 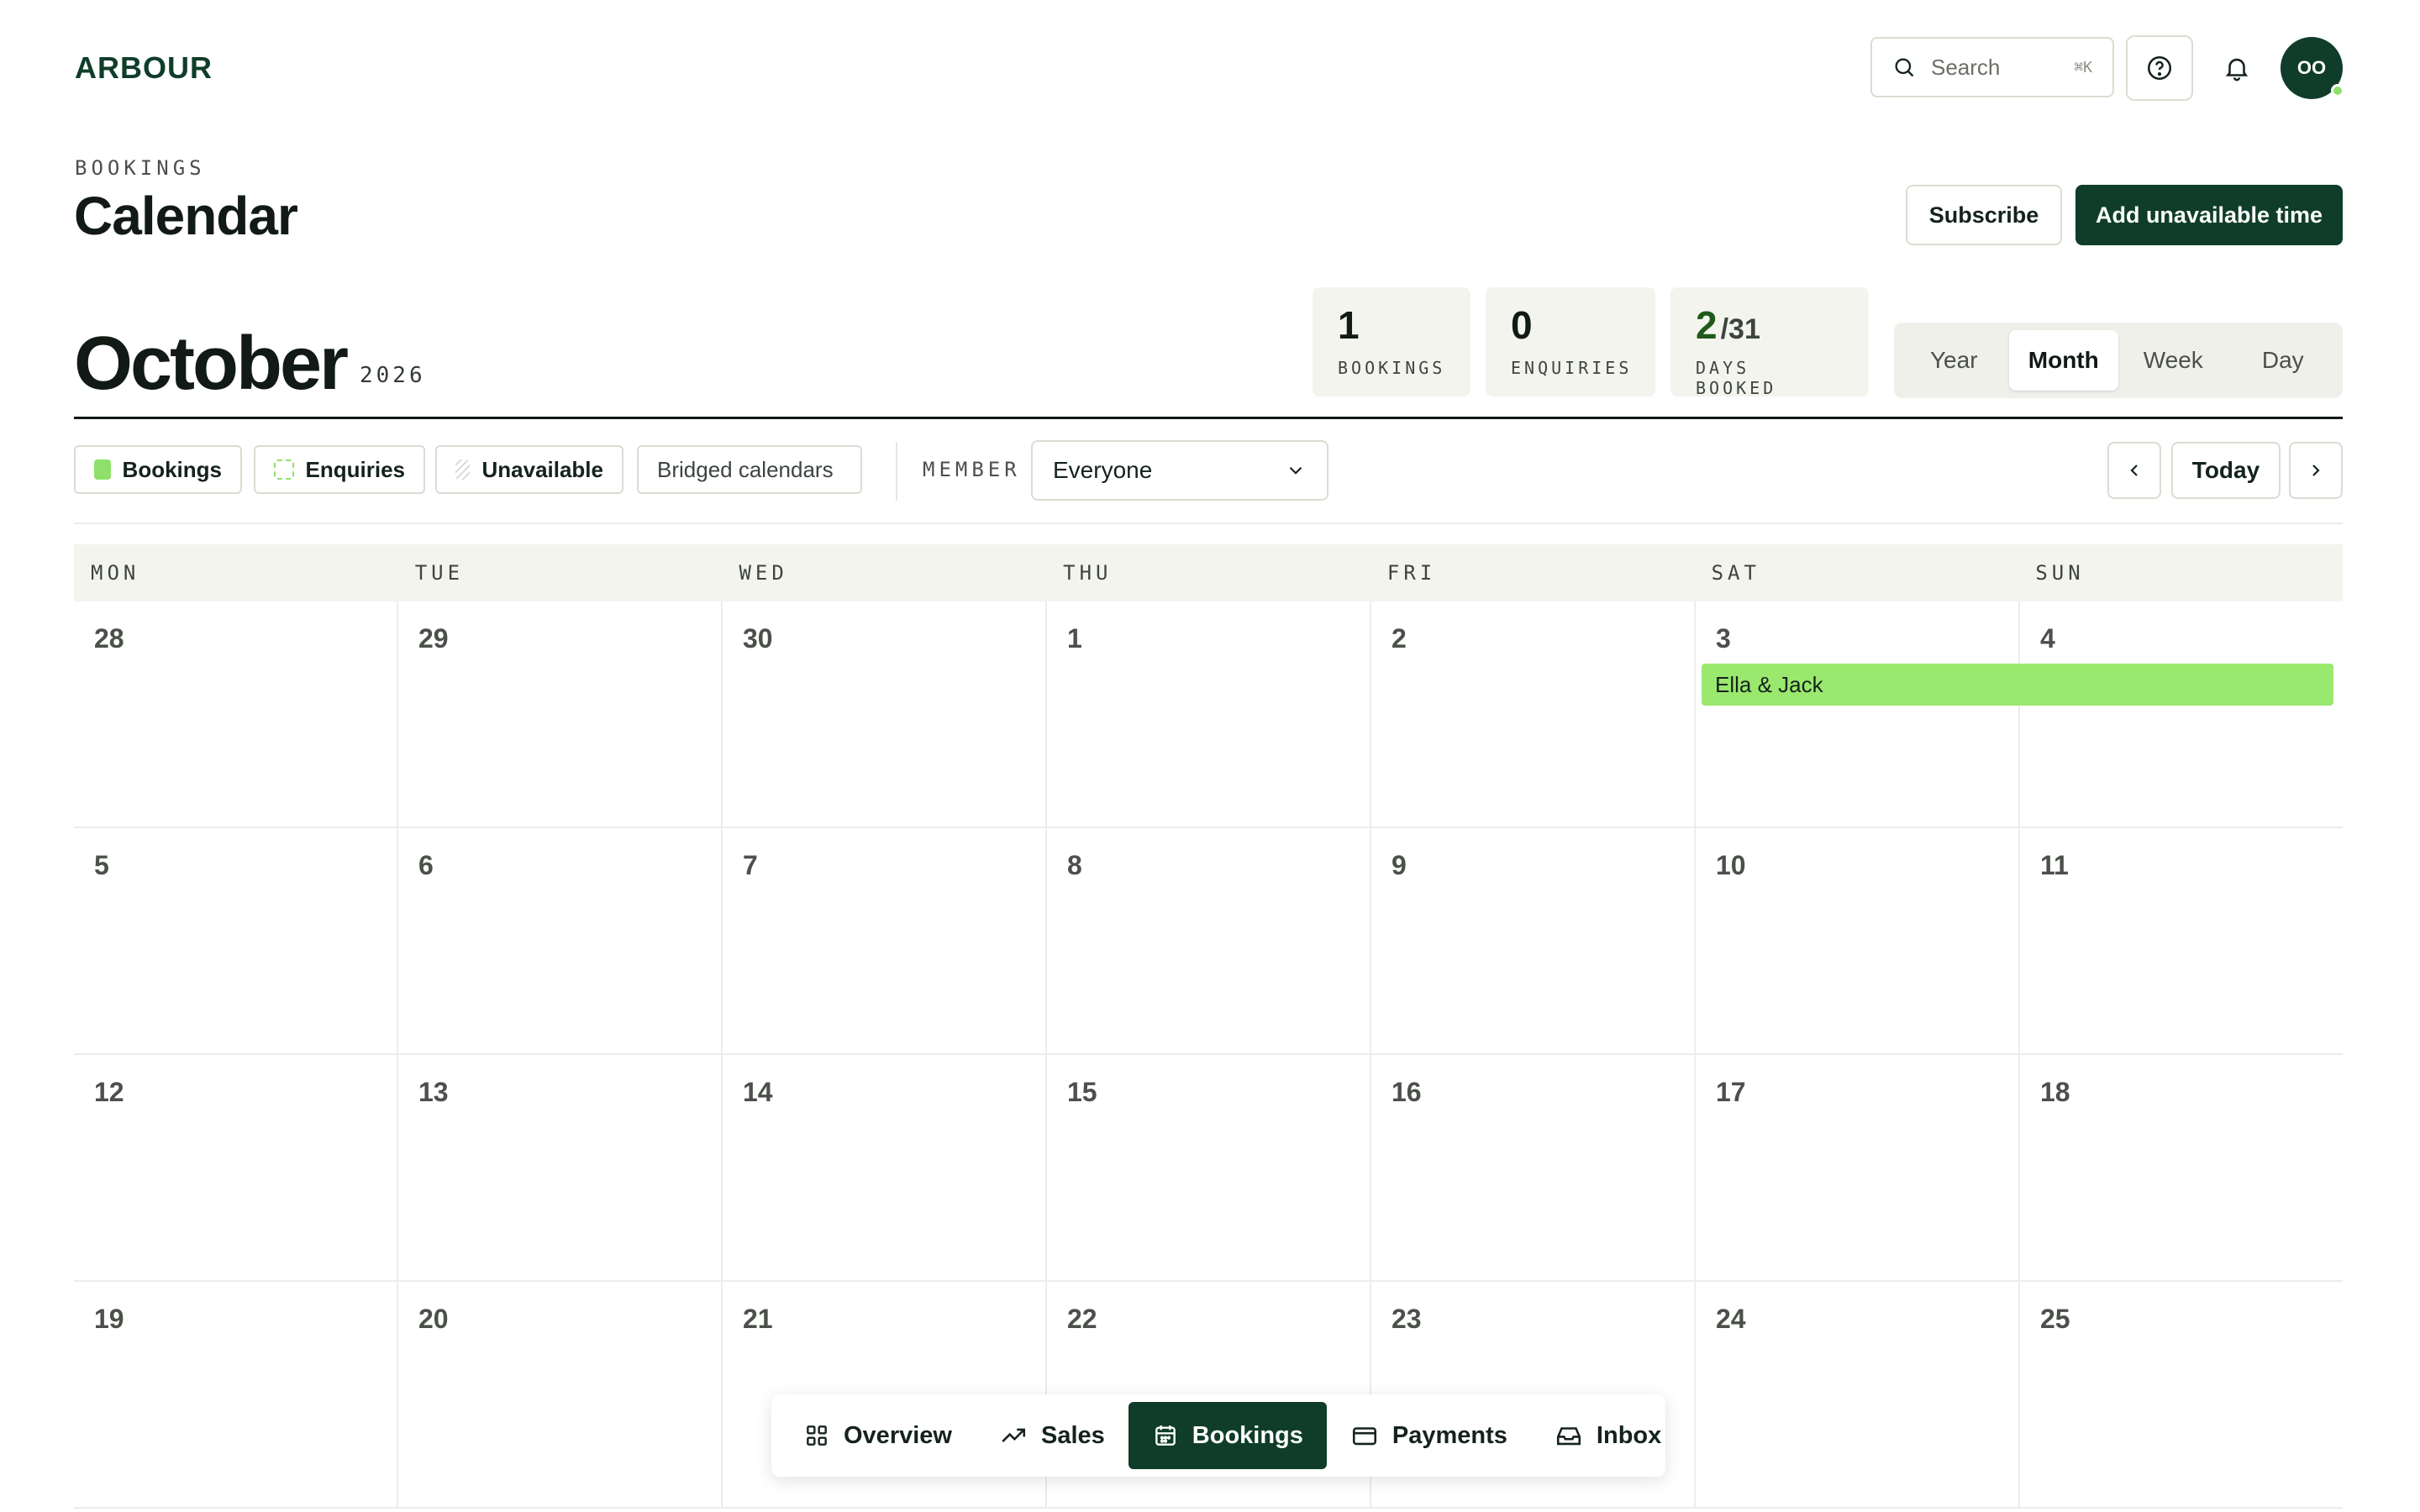 What do you see at coordinates (439, 573) in the screenshot?
I see `weekday-label: TUE` at bounding box center [439, 573].